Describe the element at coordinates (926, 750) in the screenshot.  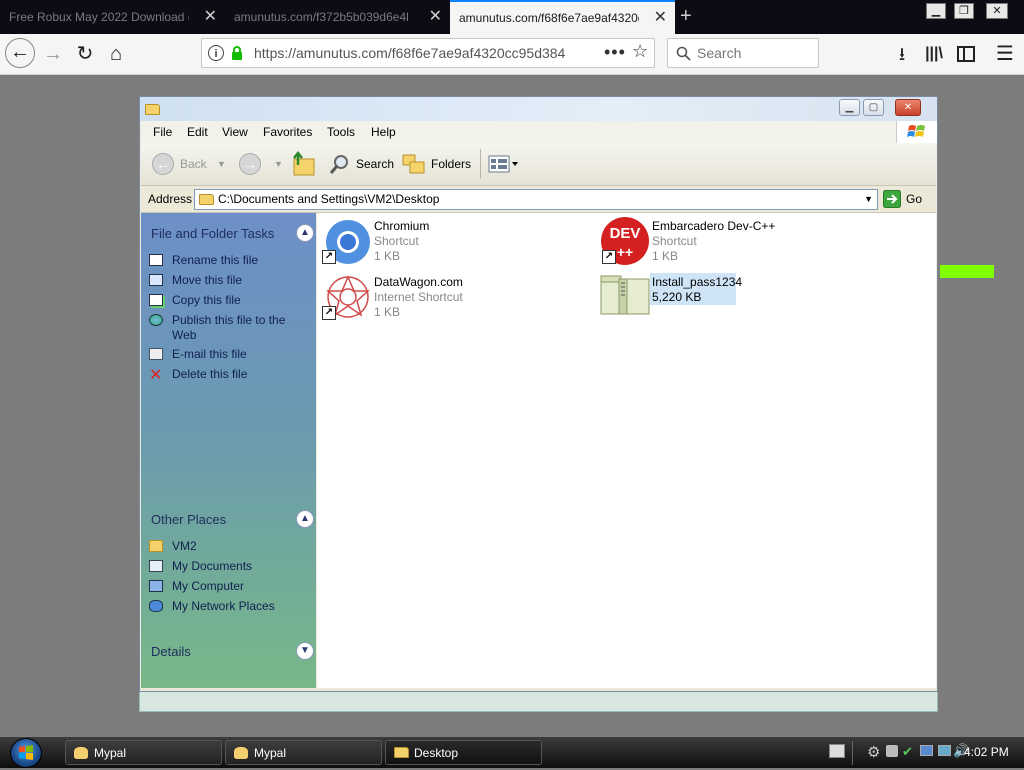
I see `monitor-icon` at that location.